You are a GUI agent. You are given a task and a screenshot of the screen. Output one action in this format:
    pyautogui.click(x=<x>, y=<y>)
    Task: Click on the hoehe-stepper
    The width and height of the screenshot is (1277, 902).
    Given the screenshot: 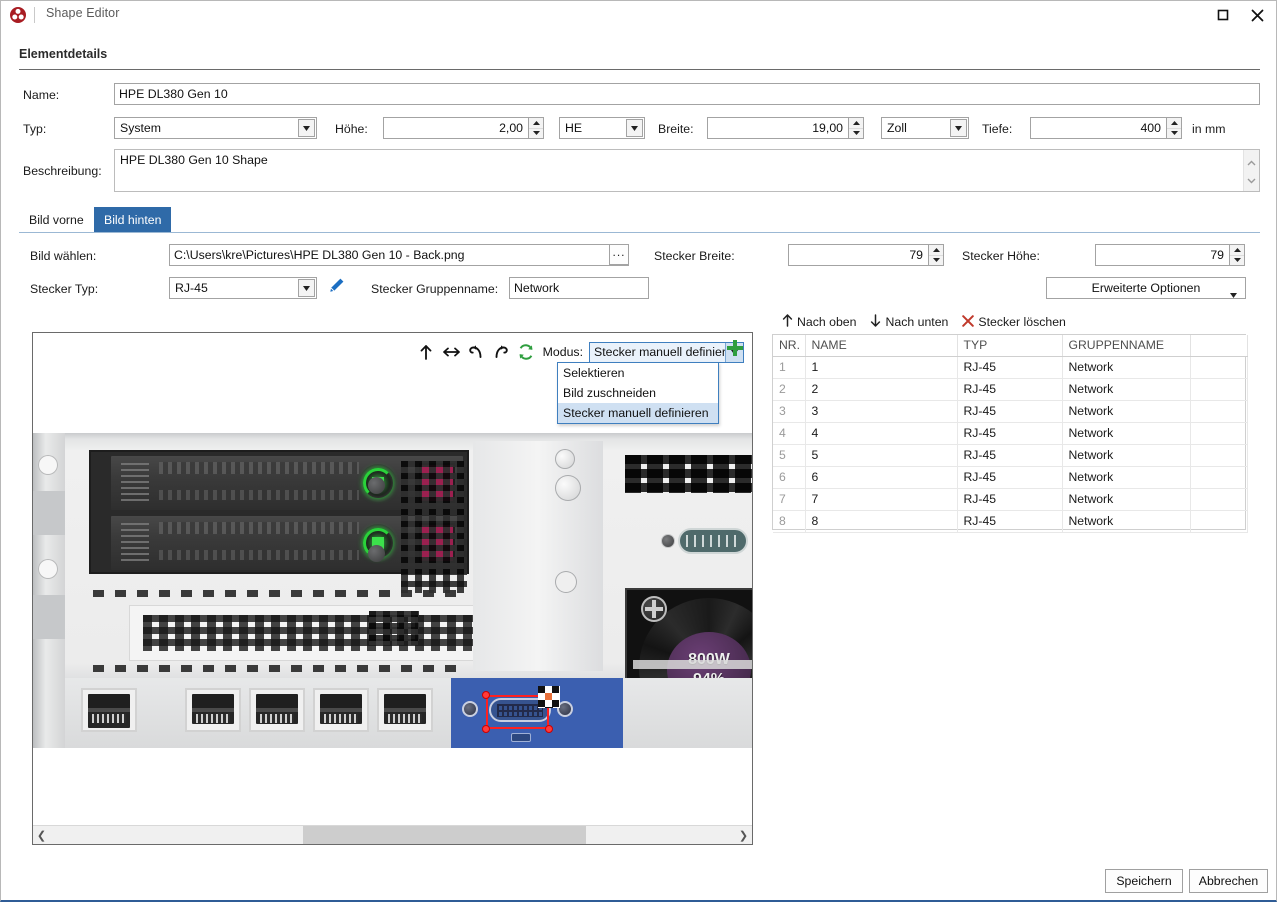 What is the action you would take?
    pyautogui.click(x=536, y=128)
    